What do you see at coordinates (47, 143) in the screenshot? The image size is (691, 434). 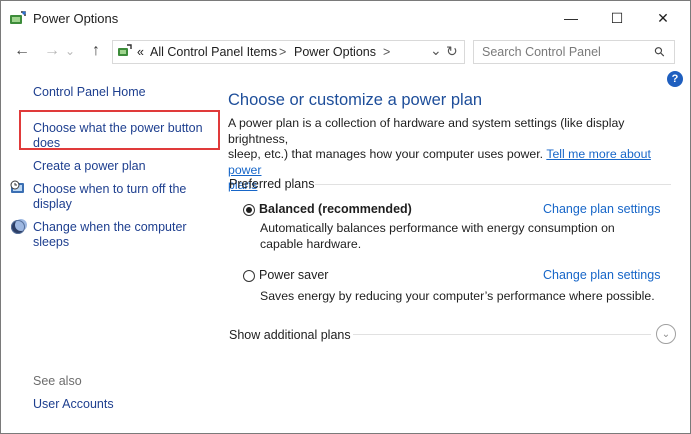 I see `sidebar-item-label: does` at bounding box center [47, 143].